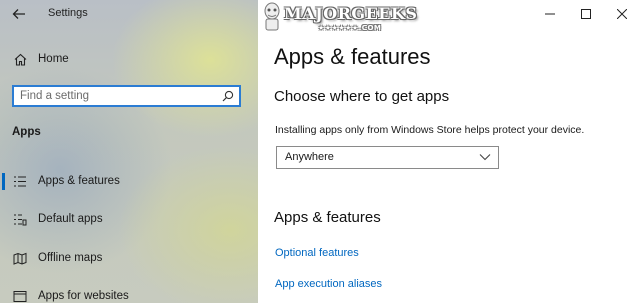 The width and height of the screenshot is (640, 303). What do you see at coordinates (228, 96) in the screenshot?
I see `search-icon` at bounding box center [228, 96].